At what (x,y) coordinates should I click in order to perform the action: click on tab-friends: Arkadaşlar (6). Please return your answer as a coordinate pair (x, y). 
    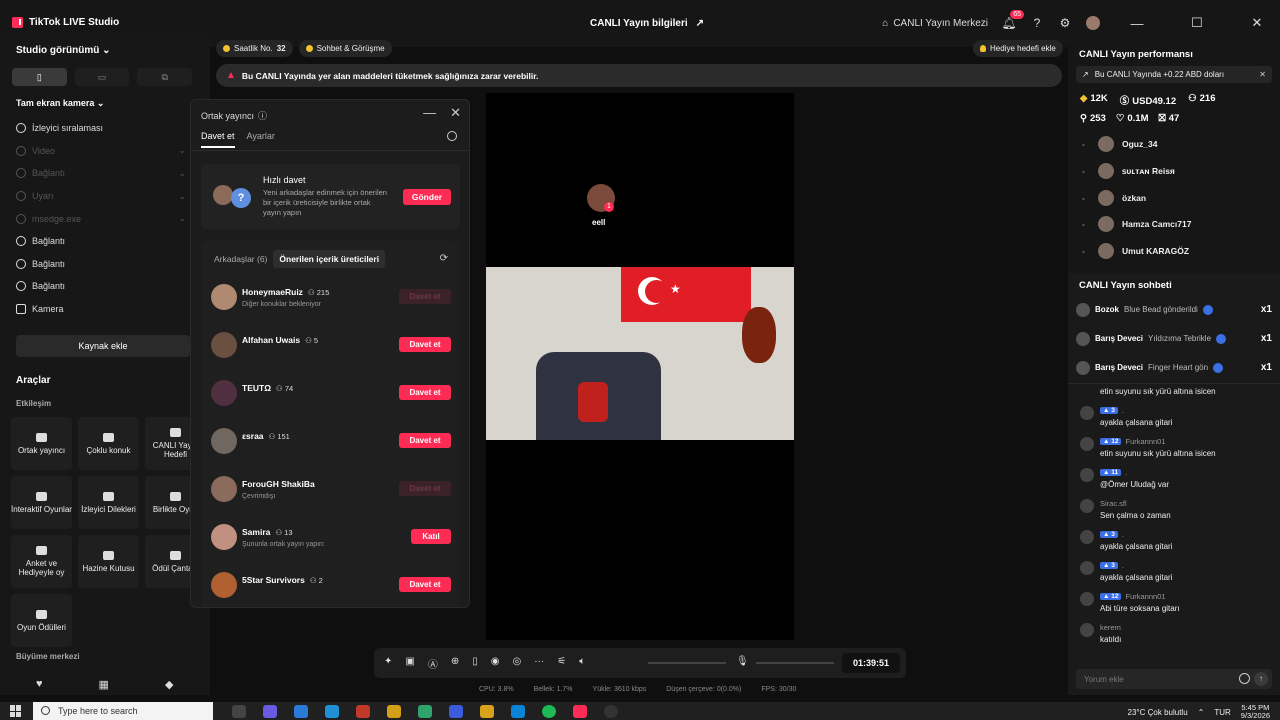
    Looking at the image, I should click on (240, 259).